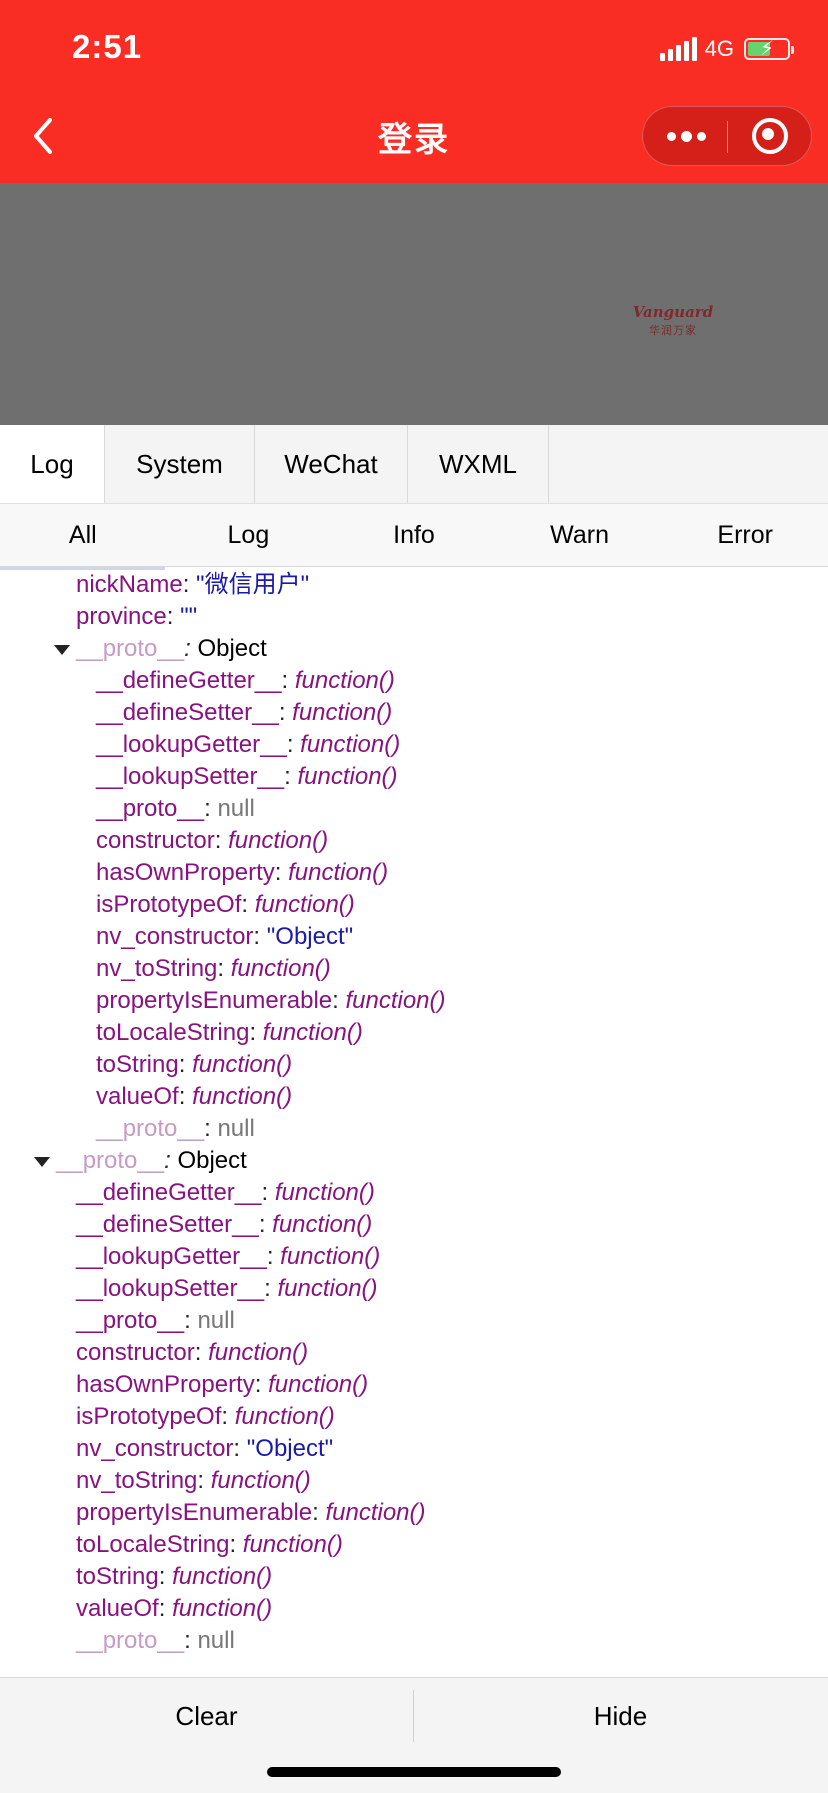  What do you see at coordinates (169, 904) in the screenshot?
I see `log-key: isPrototypeOf` at bounding box center [169, 904].